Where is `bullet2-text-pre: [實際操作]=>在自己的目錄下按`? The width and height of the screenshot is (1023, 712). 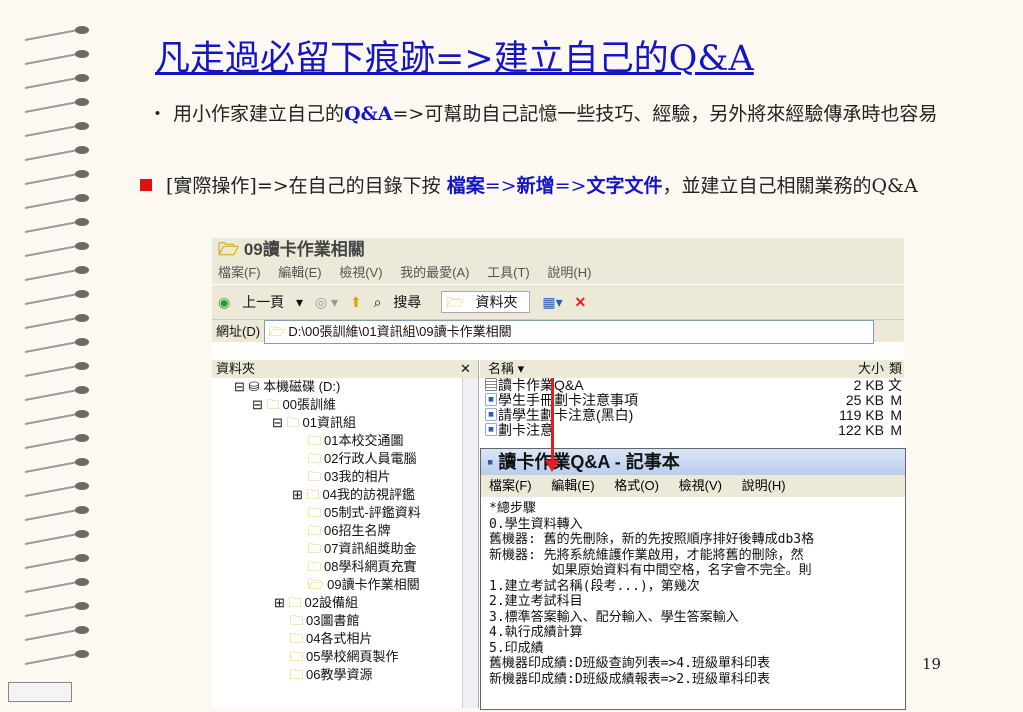 bullet2-text-pre: [實際操作]=>在自己的目錄下按 is located at coordinates (306, 186).